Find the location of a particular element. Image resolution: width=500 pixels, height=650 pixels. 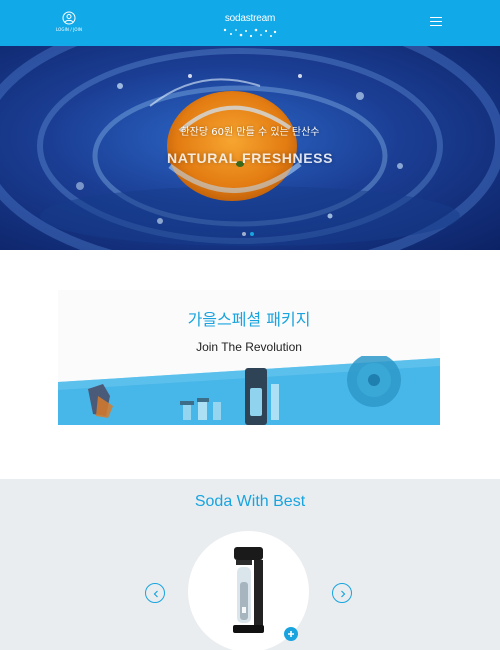

slide-dot is located at coordinates (244, 234).